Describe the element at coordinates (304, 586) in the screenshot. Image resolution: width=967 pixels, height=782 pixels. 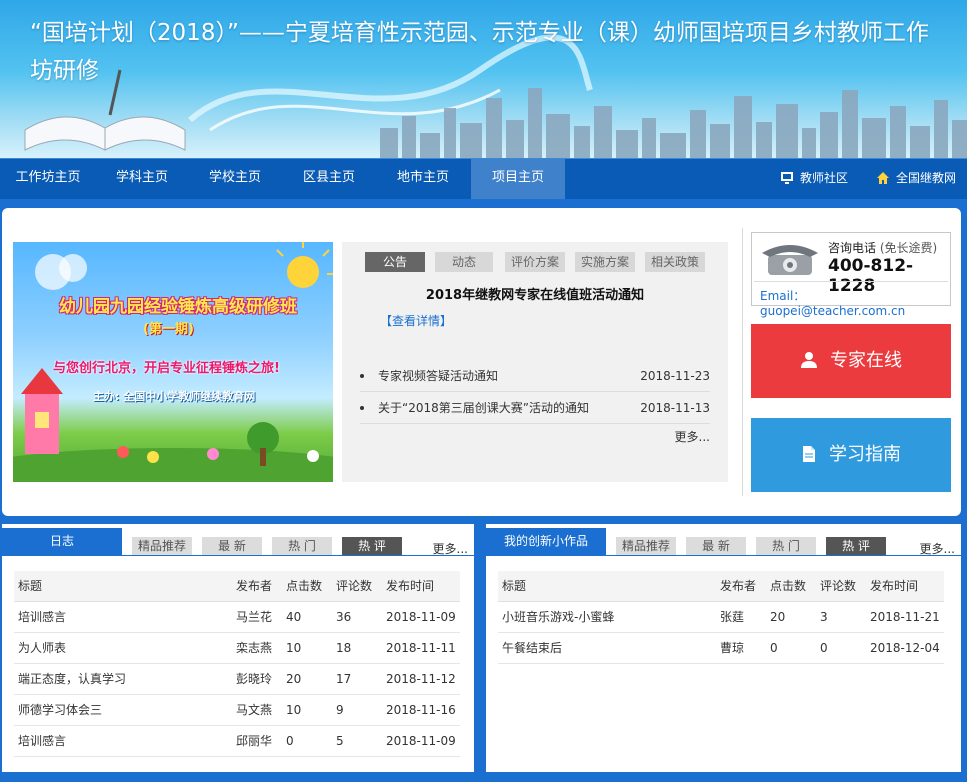
I see `col-clicks-header: 点击数` at that location.